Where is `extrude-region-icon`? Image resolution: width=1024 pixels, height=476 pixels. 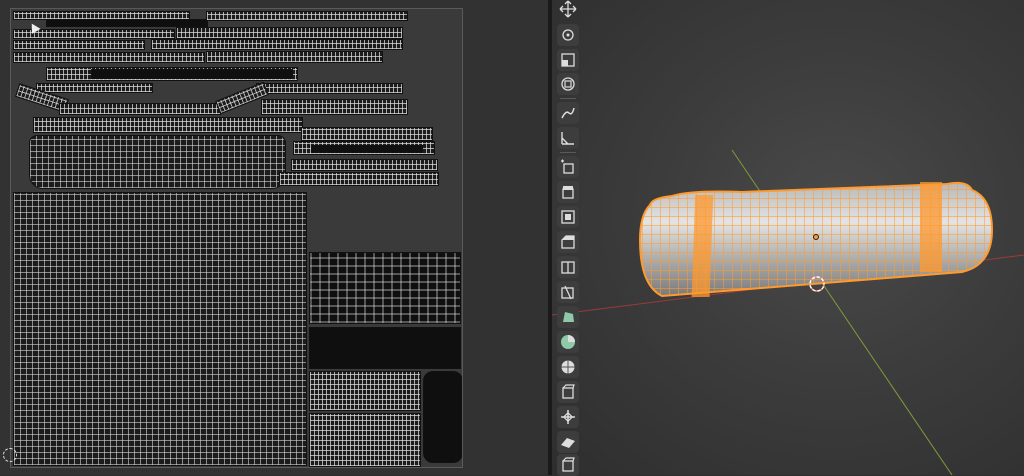 extrude-region-icon is located at coordinates (568, 192).